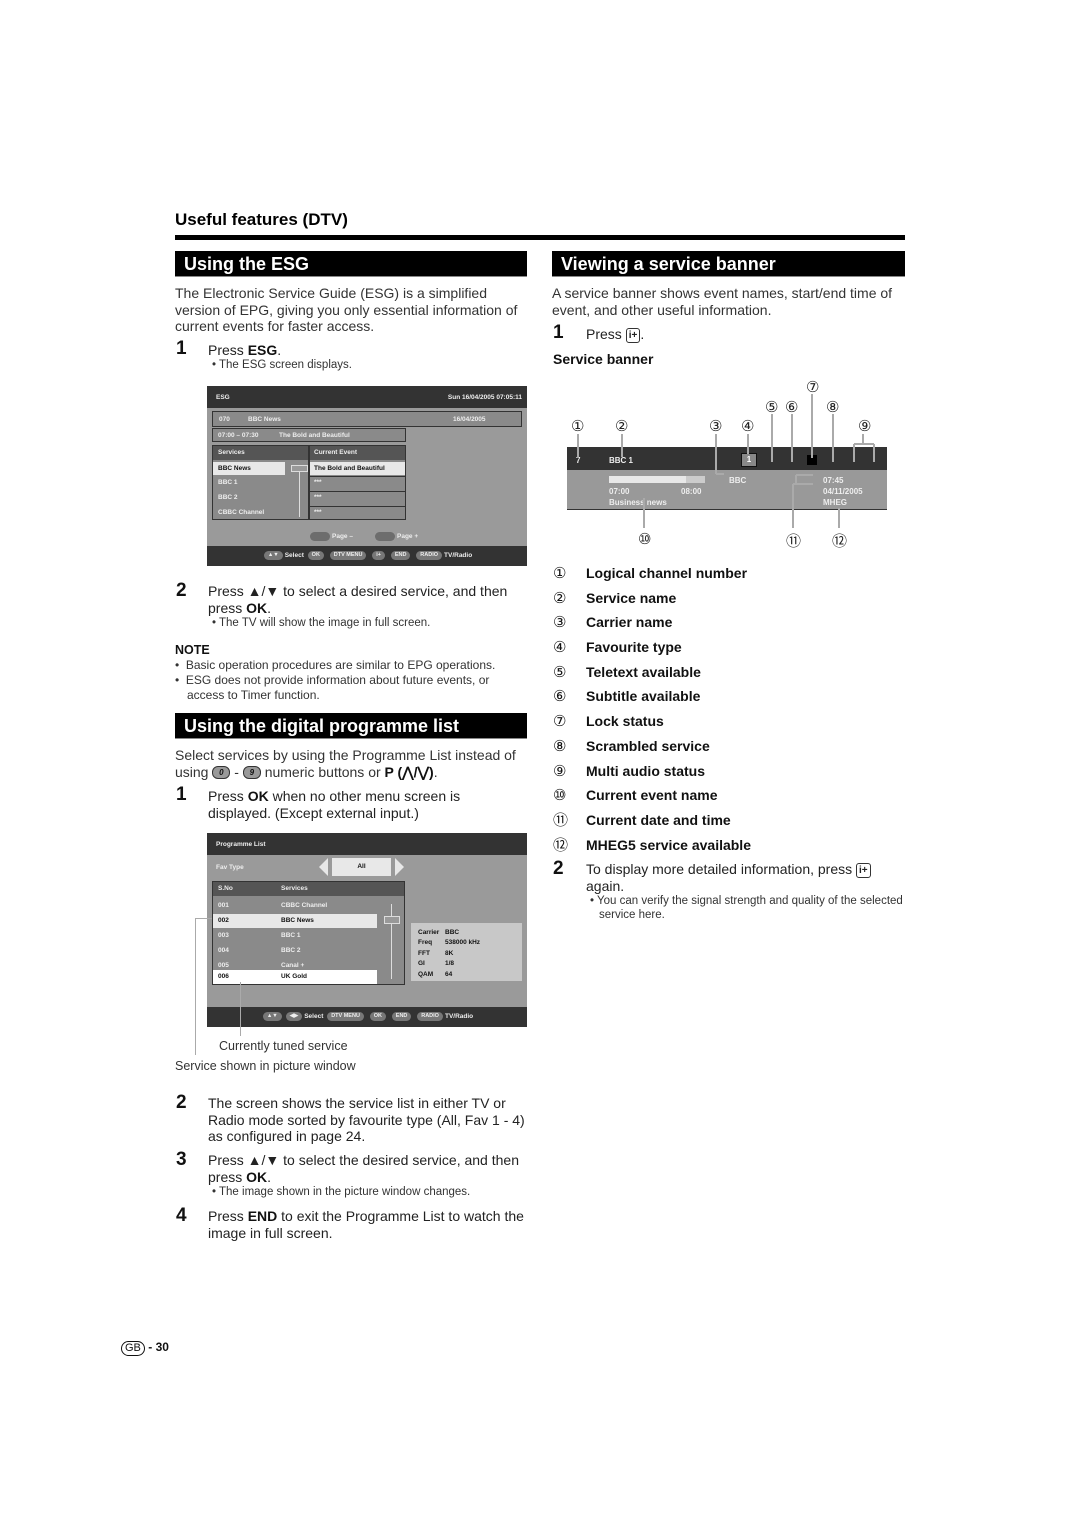 The height and width of the screenshot is (1528, 1080). Describe the element at coordinates (469, 419) in the screenshot. I see `esg-channel-date: 16/04/2005` at that location.